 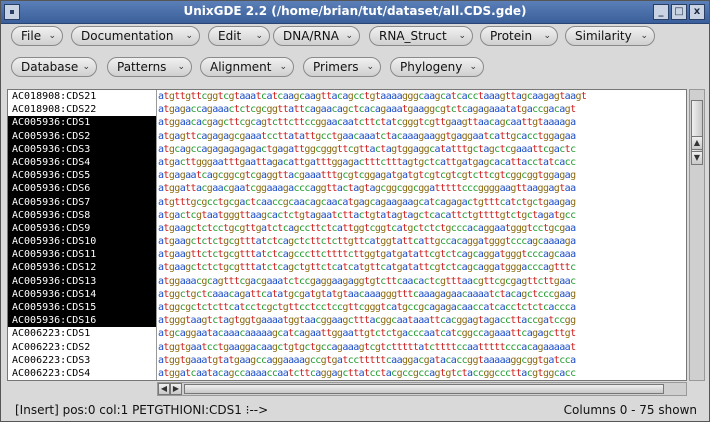 What do you see at coordinates (311, 36) in the screenshot?
I see `menu-dna-rna-label: DNA/RNA` at bounding box center [311, 36].